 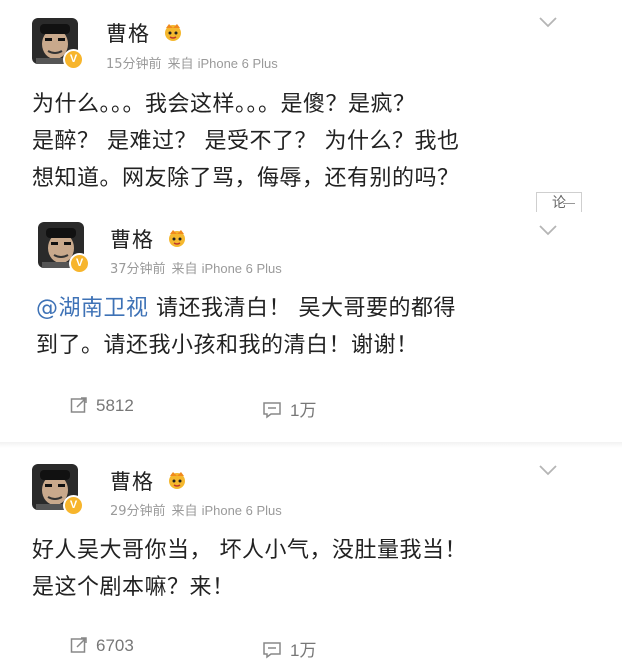 What do you see at coordinates (246, 178) in the screenshot?
I see `post-text-line: 想知道。网友除了骂，侮辱，还有别的吗？` at bounding box center [246, 178].